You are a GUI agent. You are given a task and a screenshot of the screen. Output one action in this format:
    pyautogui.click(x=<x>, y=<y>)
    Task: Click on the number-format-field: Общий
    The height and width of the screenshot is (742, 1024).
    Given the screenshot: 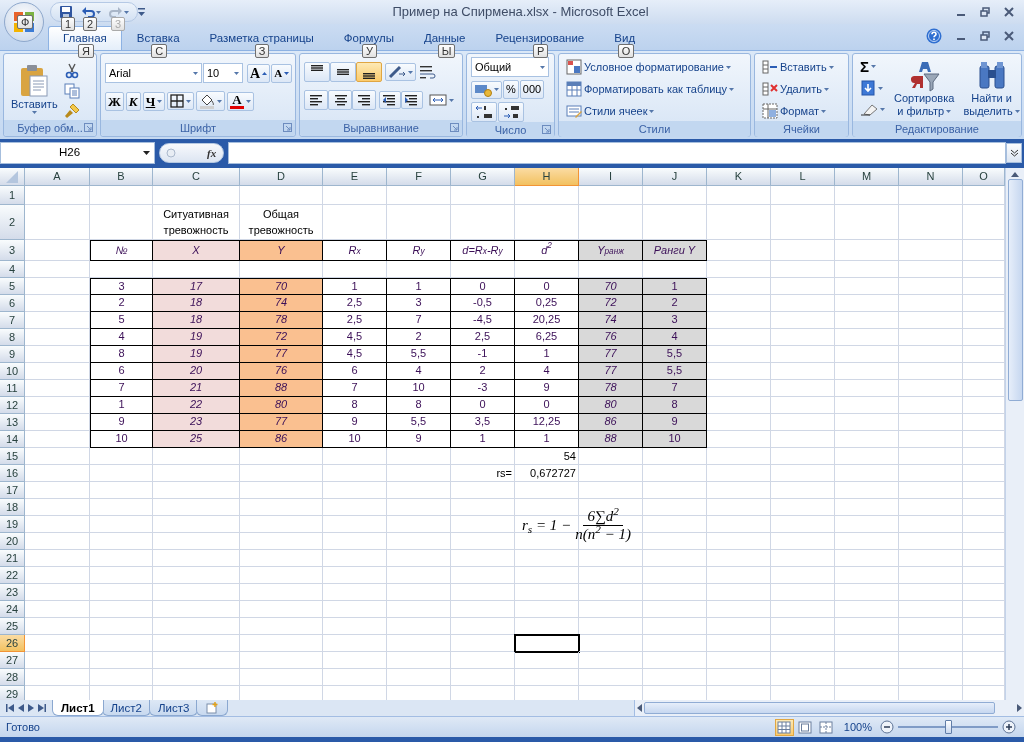 What is the action you would take?
    pyautogui.click(x=510, y=67)
    